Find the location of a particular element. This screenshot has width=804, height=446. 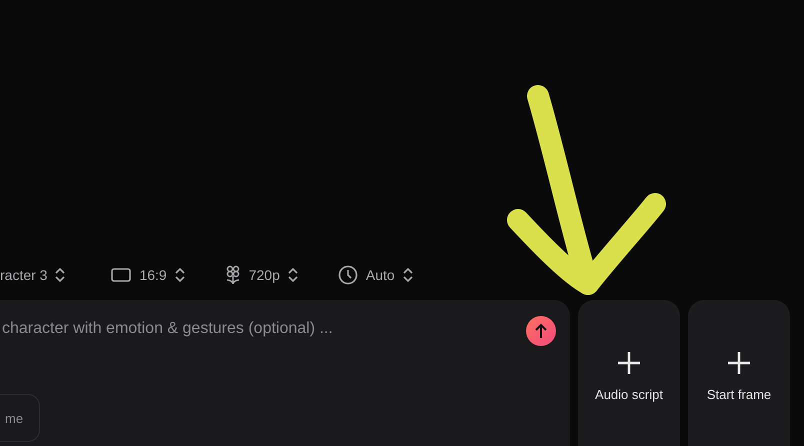

option-selector: 16:9 is located at coordinates (148, 275).